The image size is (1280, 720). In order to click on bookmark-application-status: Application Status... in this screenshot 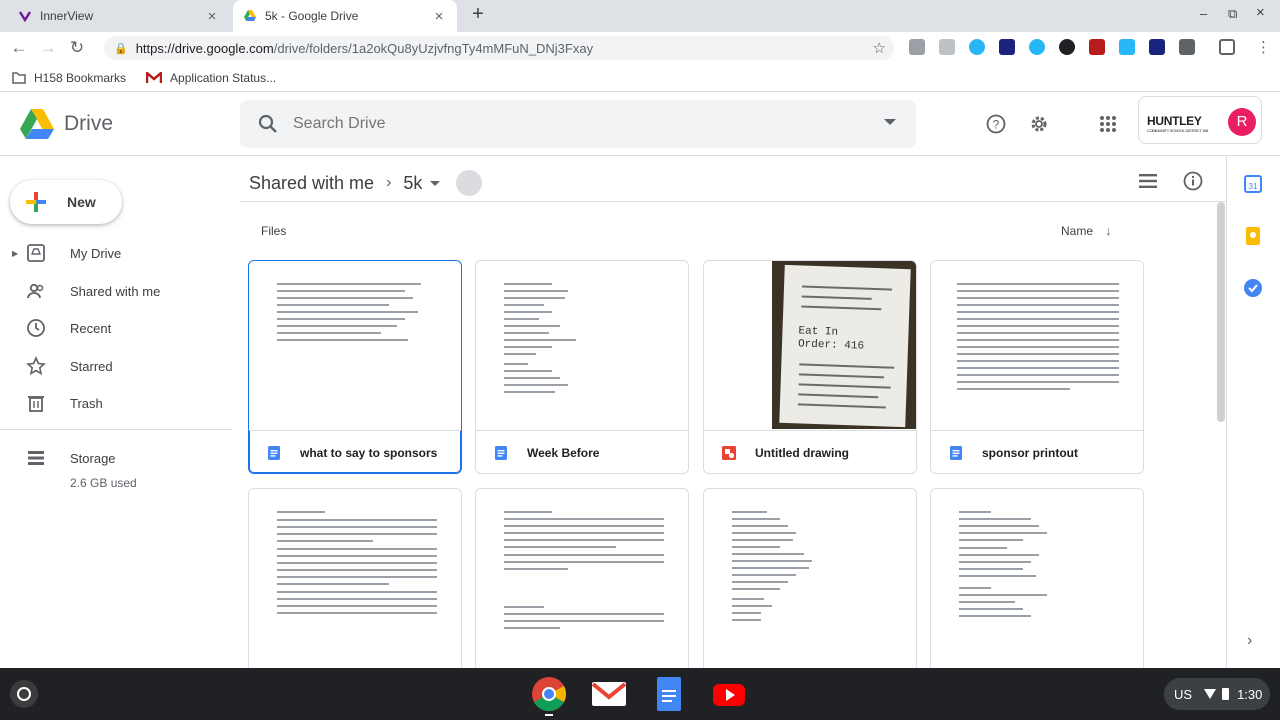, I will do `click(211, 78)`.